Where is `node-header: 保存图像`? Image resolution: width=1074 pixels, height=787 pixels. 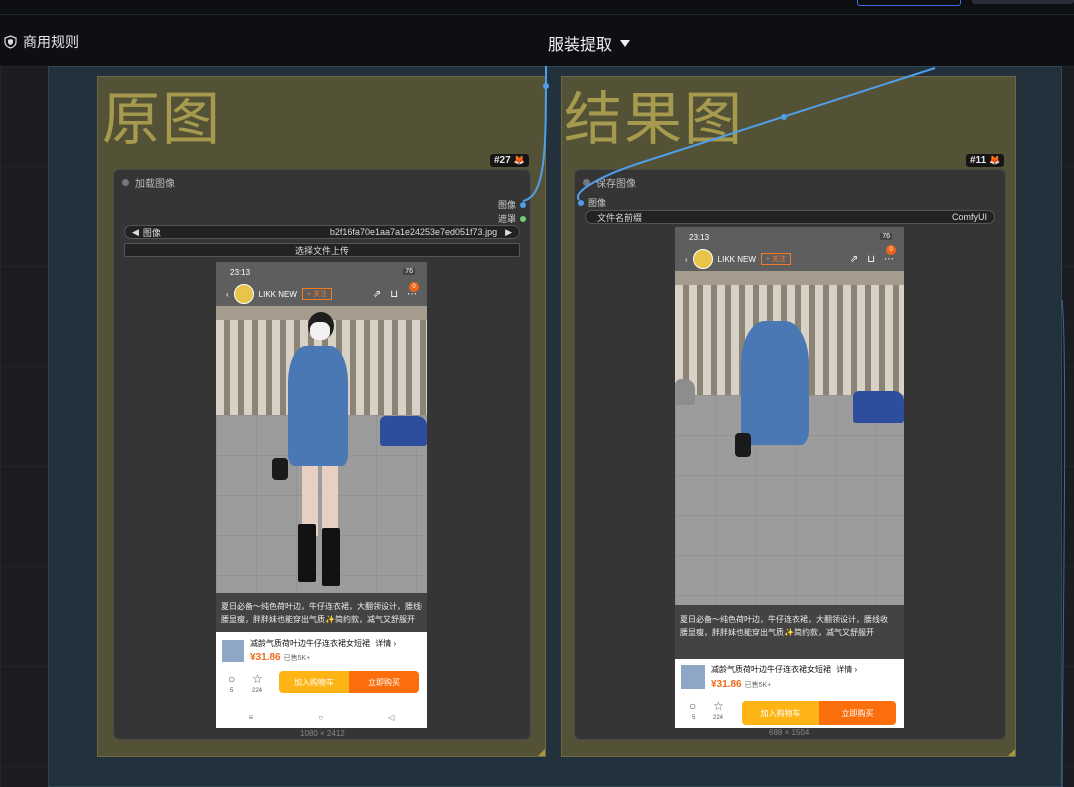
node-header: 保存图像 is located at coordinates (609, 182).